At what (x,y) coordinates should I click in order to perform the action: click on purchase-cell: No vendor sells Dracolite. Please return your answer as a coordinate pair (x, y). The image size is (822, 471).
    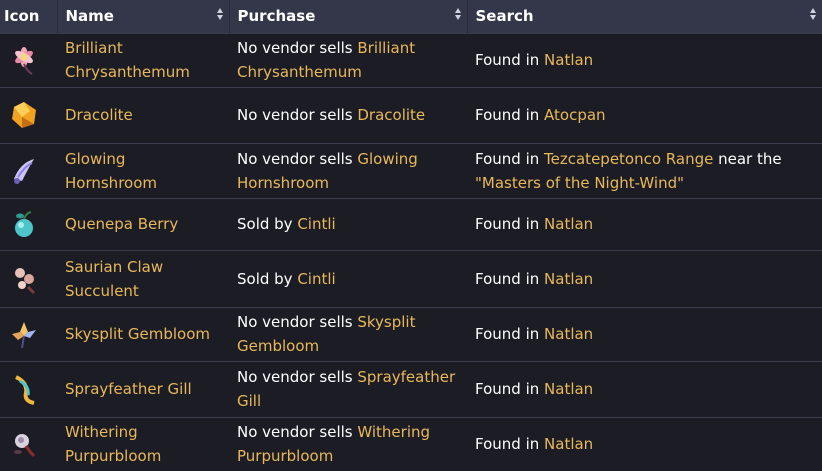
    Looking at the image, I should click on (348, 114).